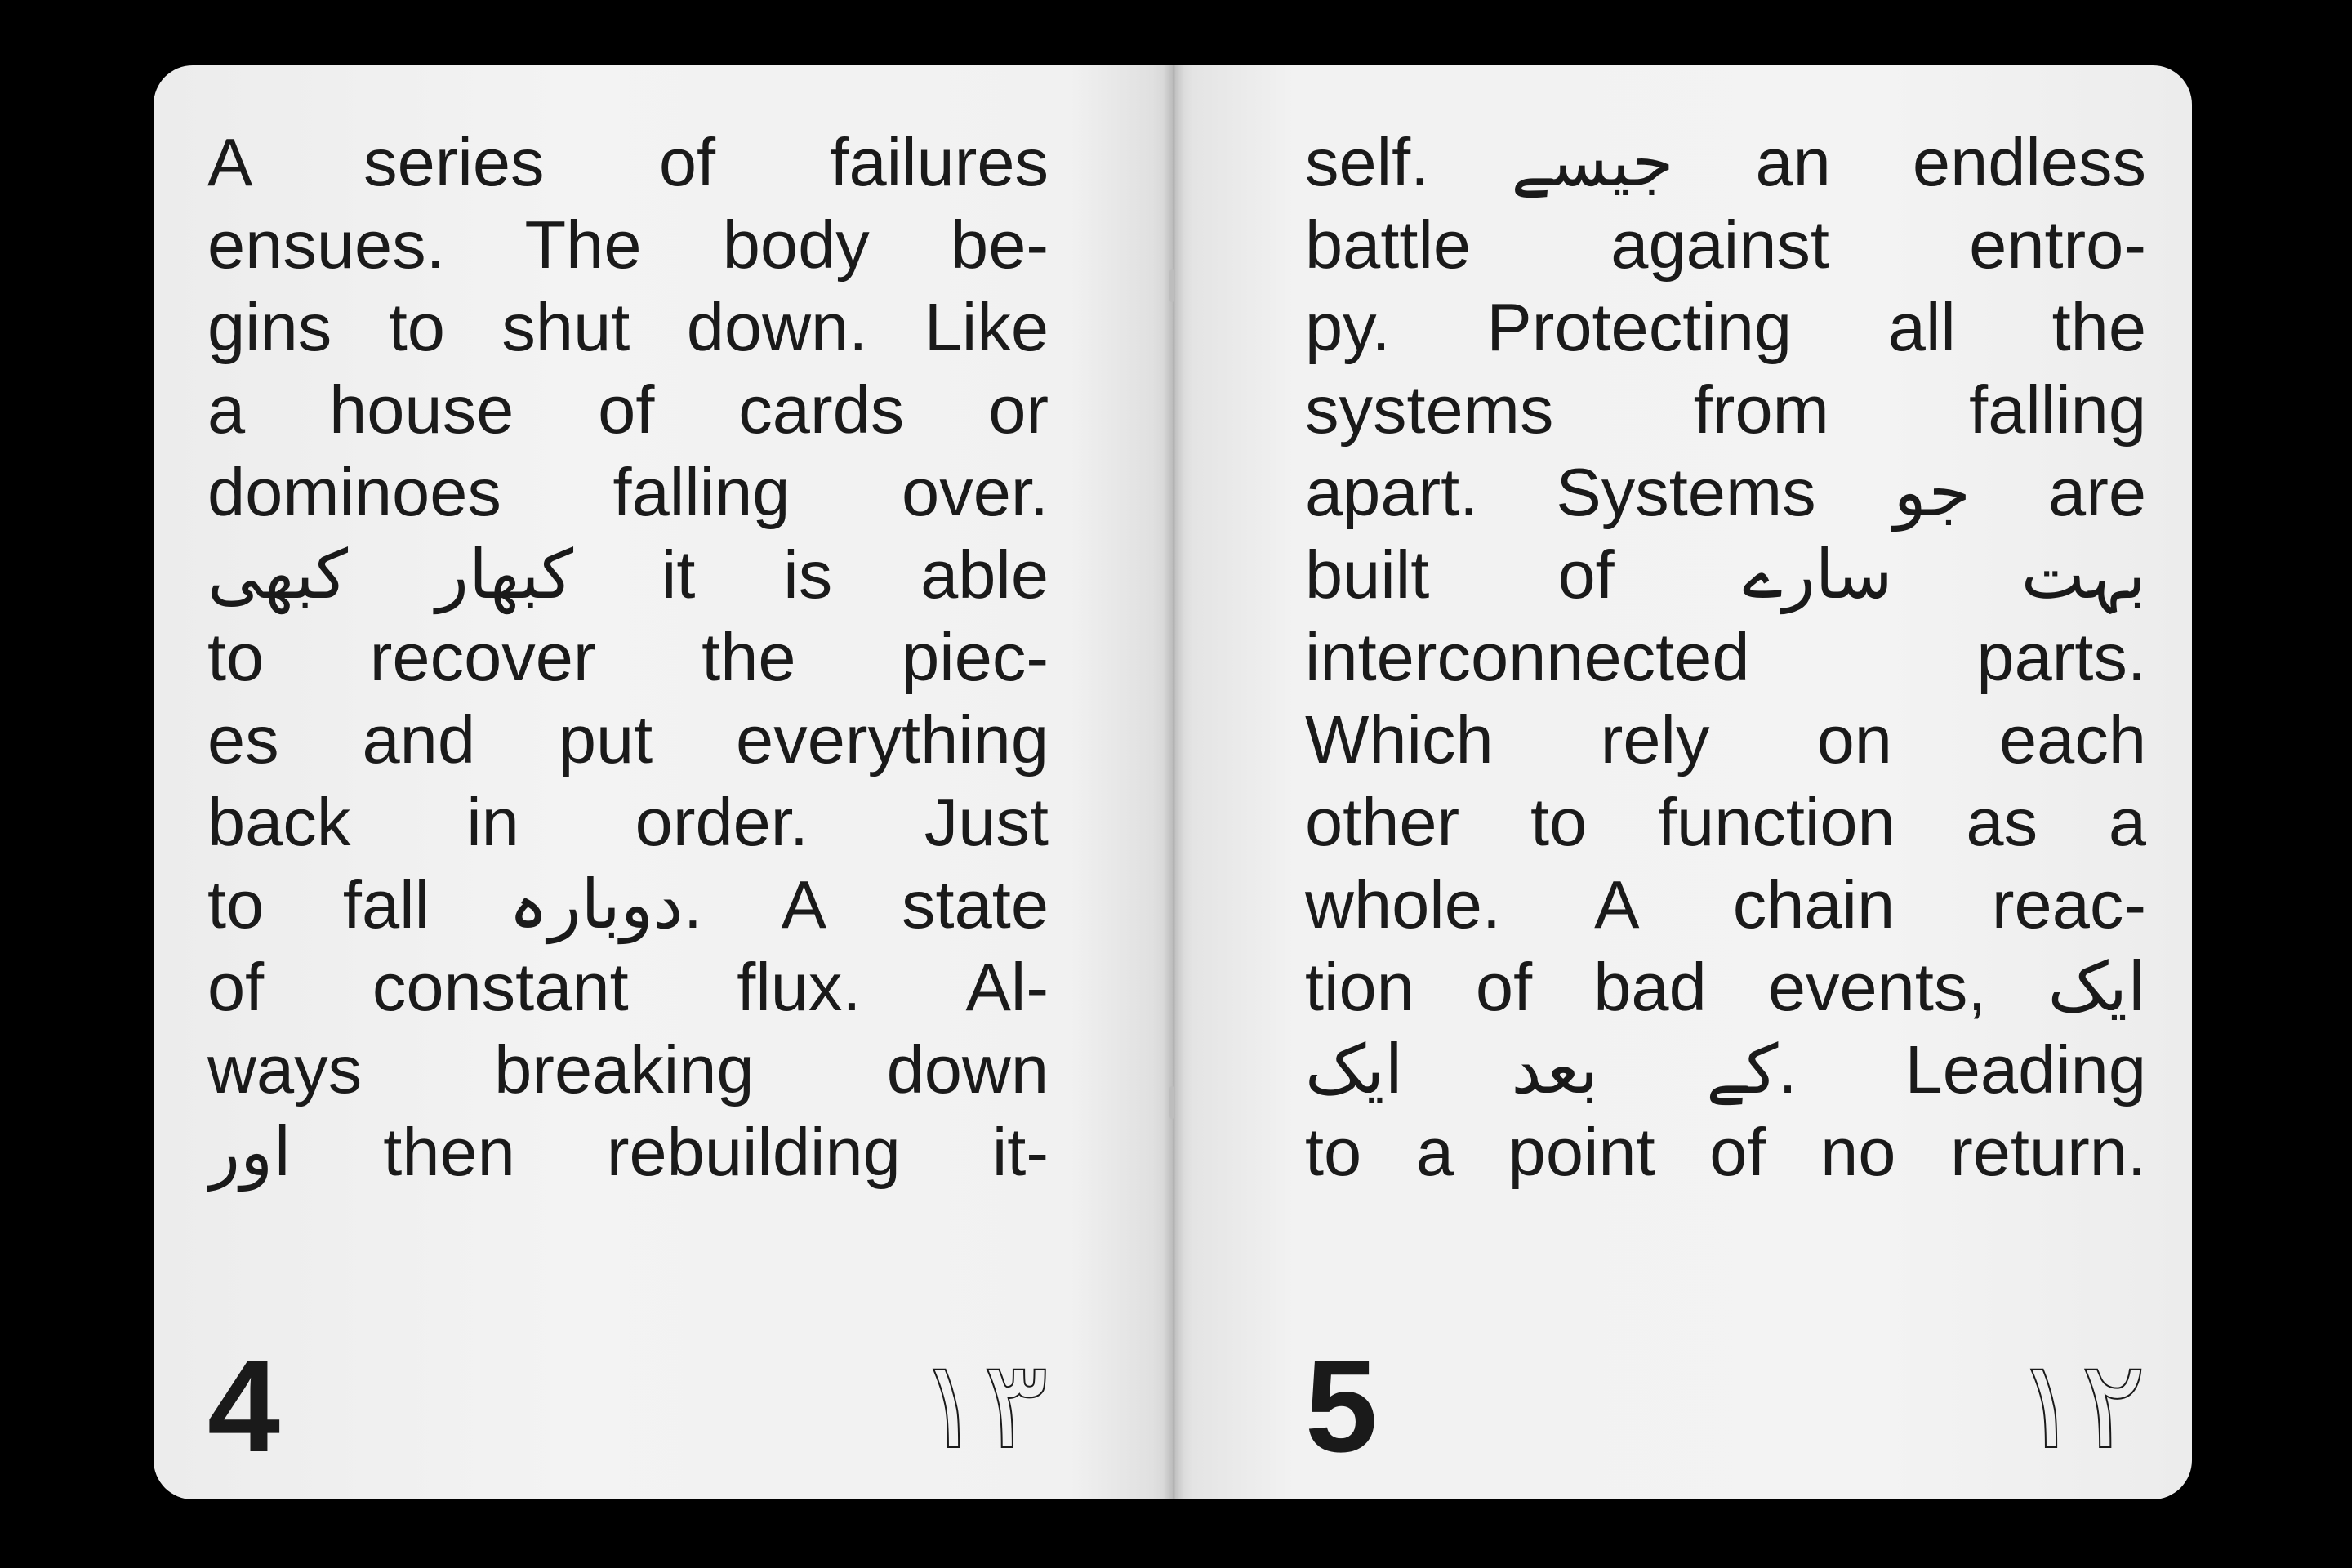  I want to click on text-line: to fall دوبارہ. A state, so click(628, 904).